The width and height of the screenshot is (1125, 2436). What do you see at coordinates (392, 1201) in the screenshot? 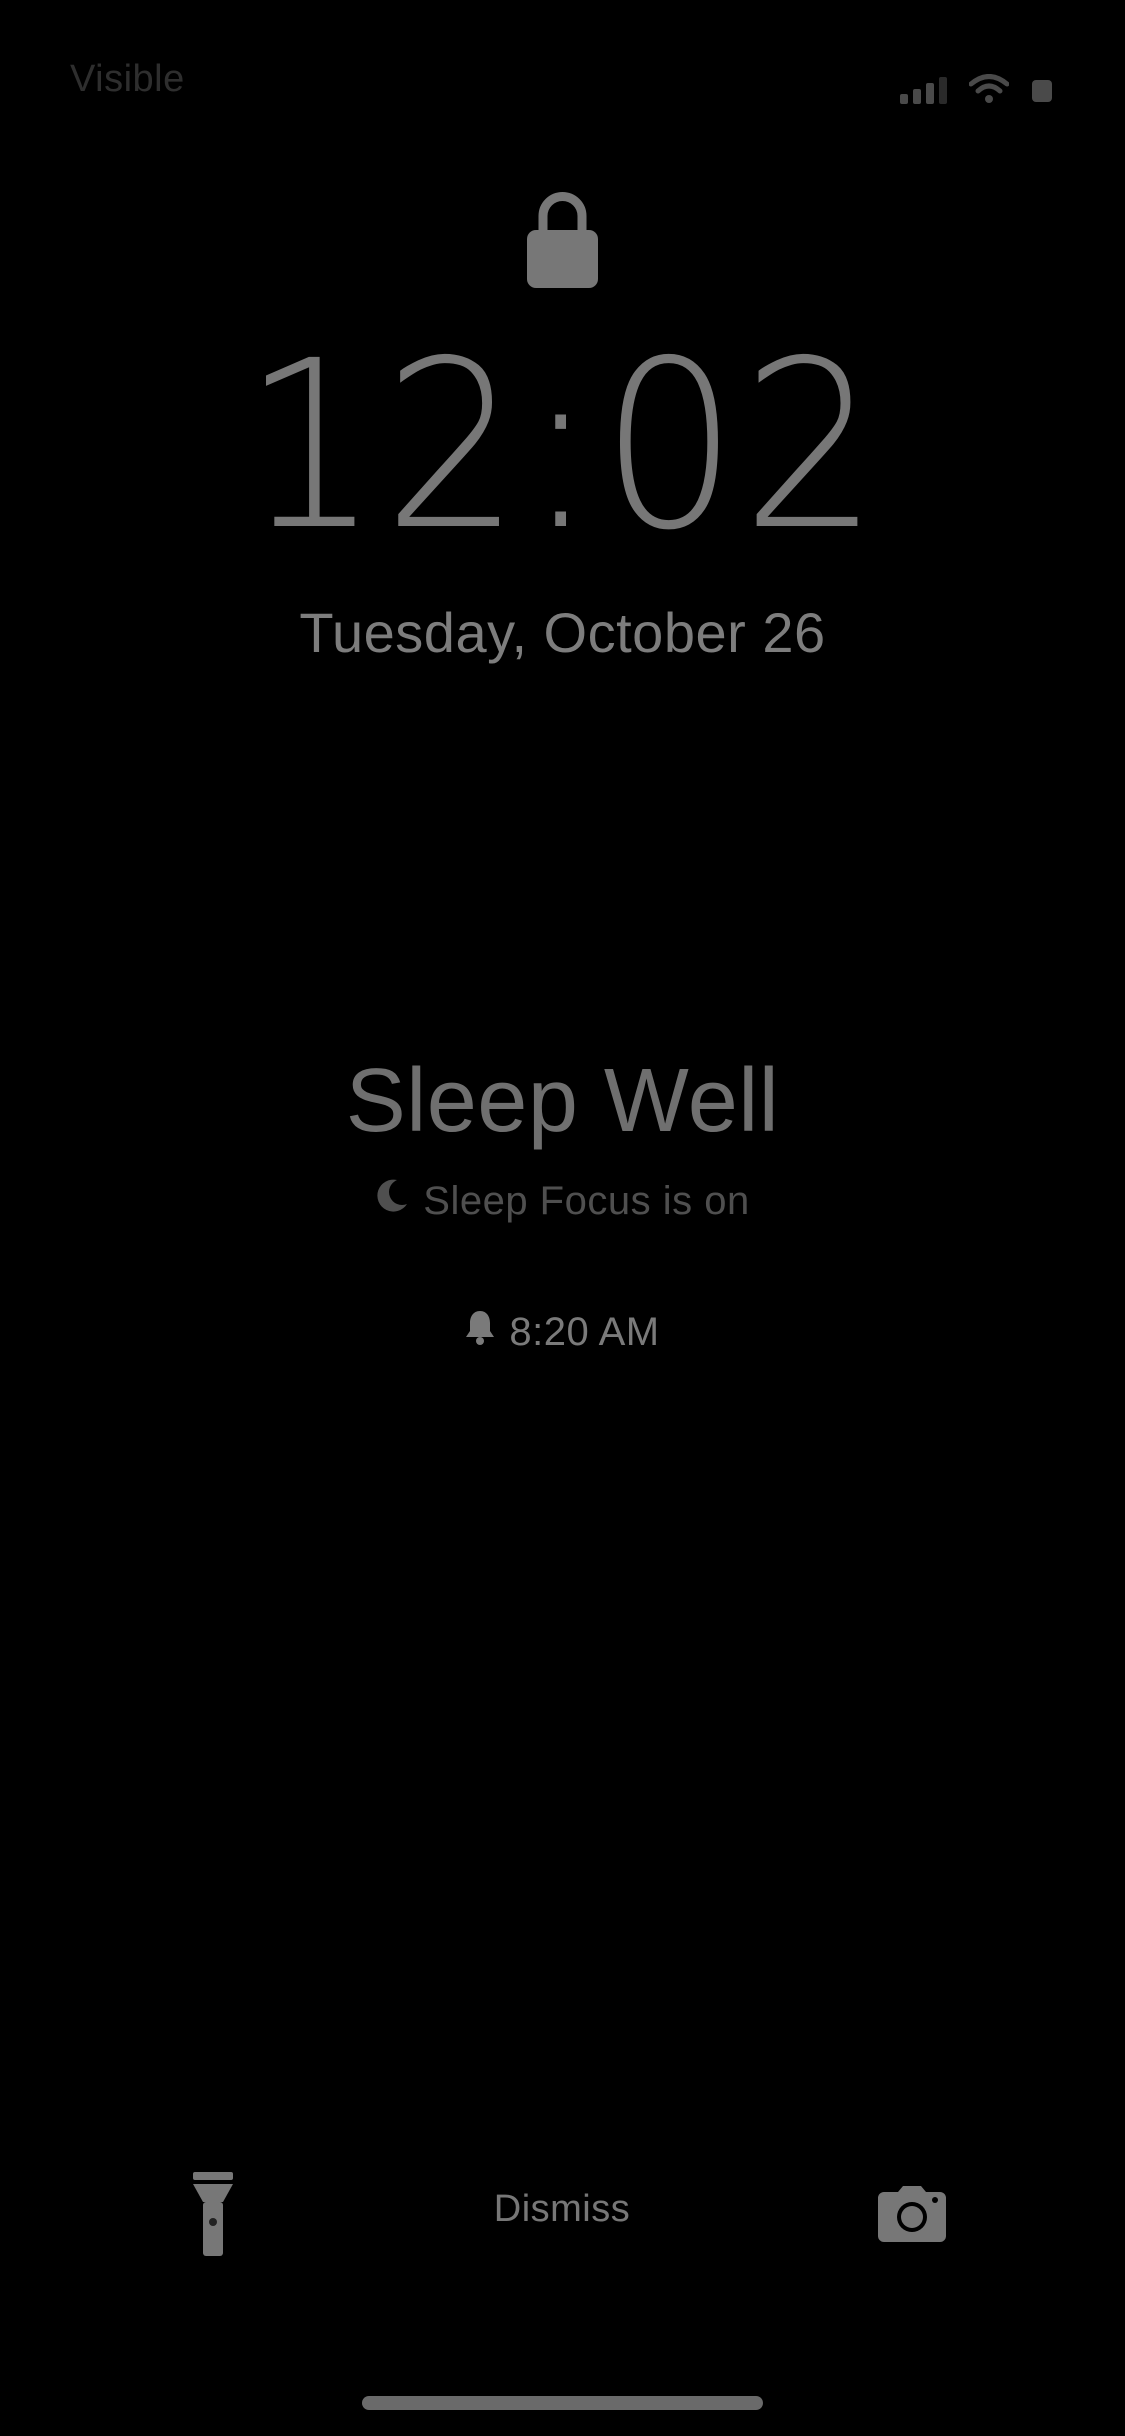
I see `moon-icon` at bounding box center [392, 1201].